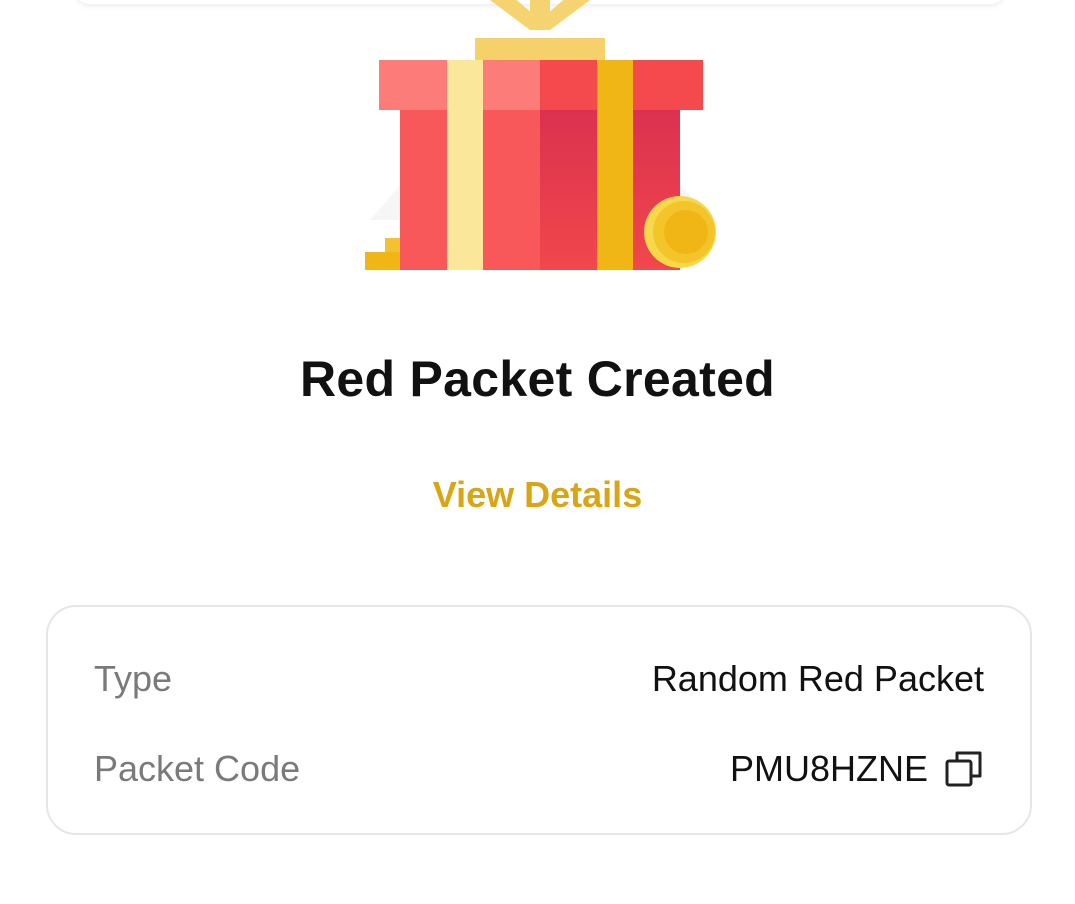 The image size is (1075, 904). Describe the element at coordinates (817, 678) in the screenshot. I see `type-value: Random Red Packet` at that location.